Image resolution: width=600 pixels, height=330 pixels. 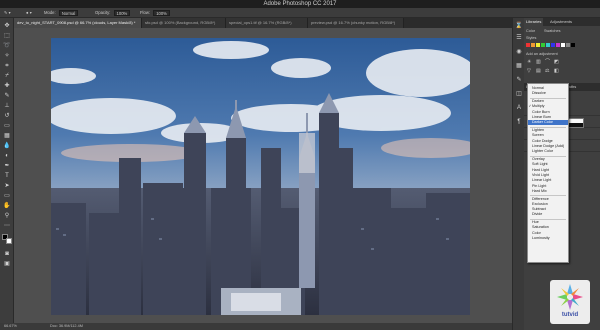 What do you see at coordinates (10, 326) in the screenshot?
I see `zoom-readout: 66.67%` at bounding box center [10, 326].